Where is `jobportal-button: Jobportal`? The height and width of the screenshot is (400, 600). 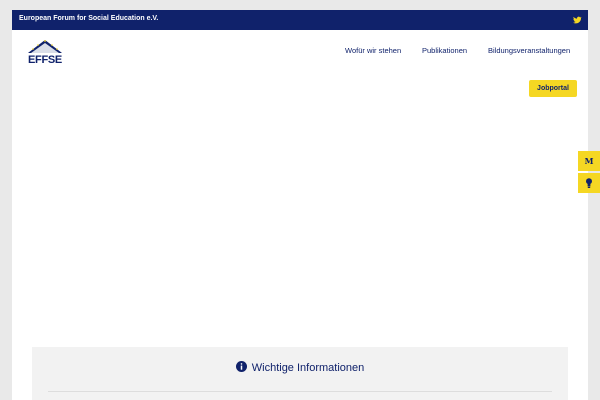 jobportal-button: Jobportal is located at coordinates (553, 88).